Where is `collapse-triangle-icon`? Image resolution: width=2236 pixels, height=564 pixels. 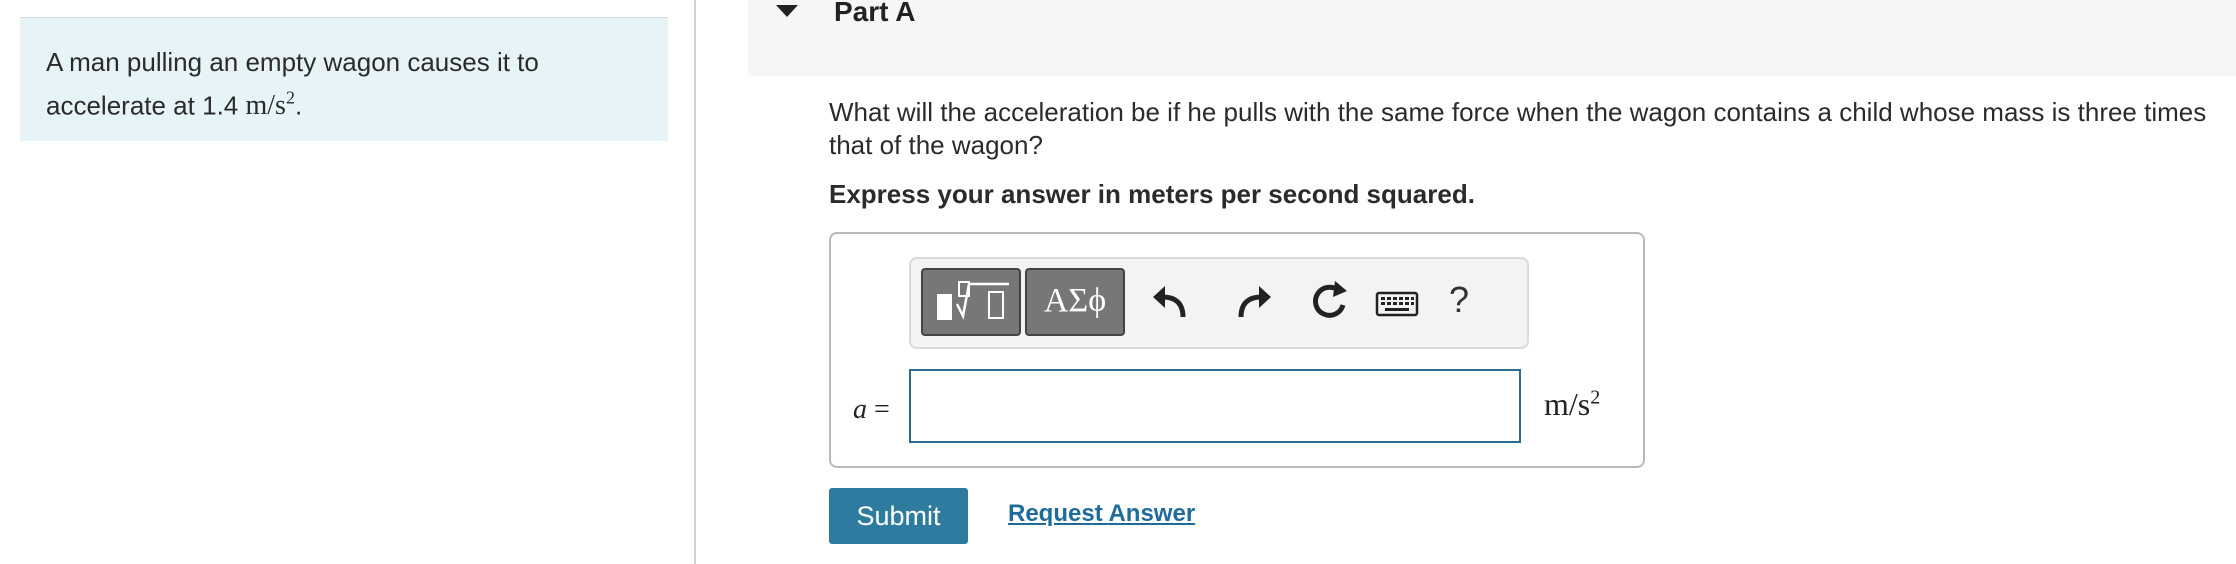 collapse-triangle-icon is located at coordinates (787, 11).